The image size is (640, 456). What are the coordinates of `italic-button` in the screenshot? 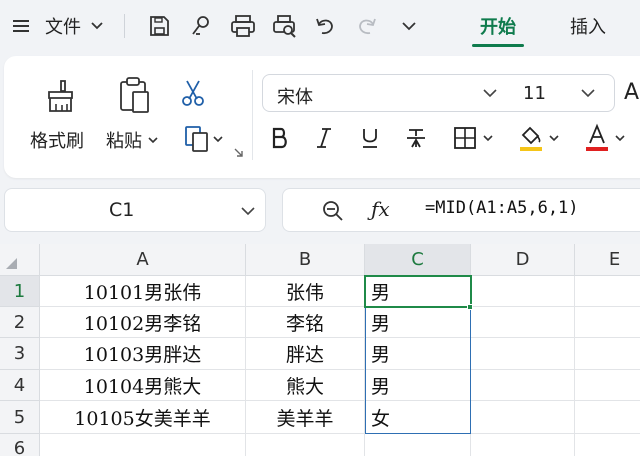 It's located at (324, 138).